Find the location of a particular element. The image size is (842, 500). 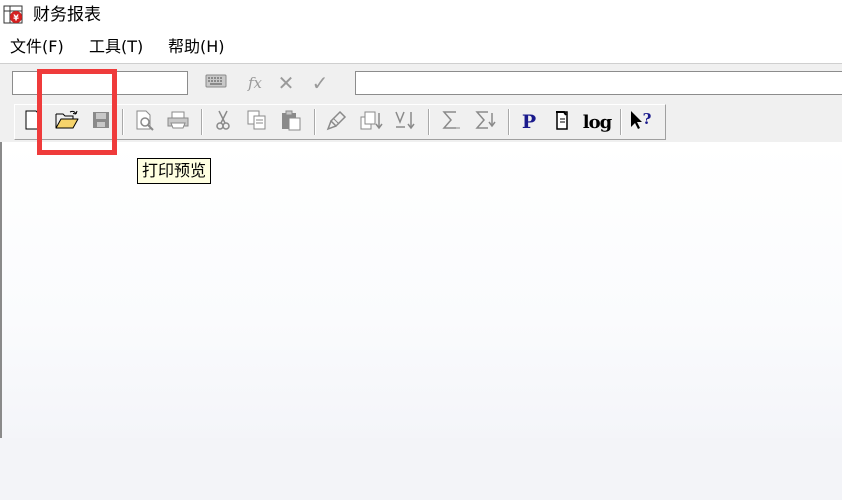

document-button is located at coordinates (563, 122).